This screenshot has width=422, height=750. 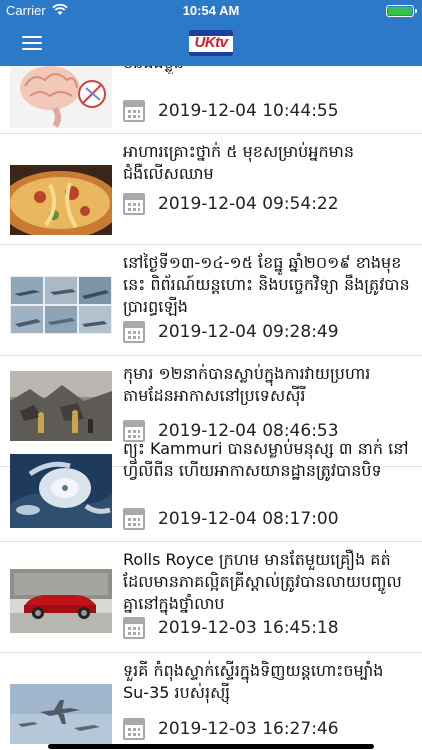 What do you see at coordinates (248, 729) in the screenshot?
I see `article-date: 2019-12-03 16:27:46` at bounding box center [248, 729].